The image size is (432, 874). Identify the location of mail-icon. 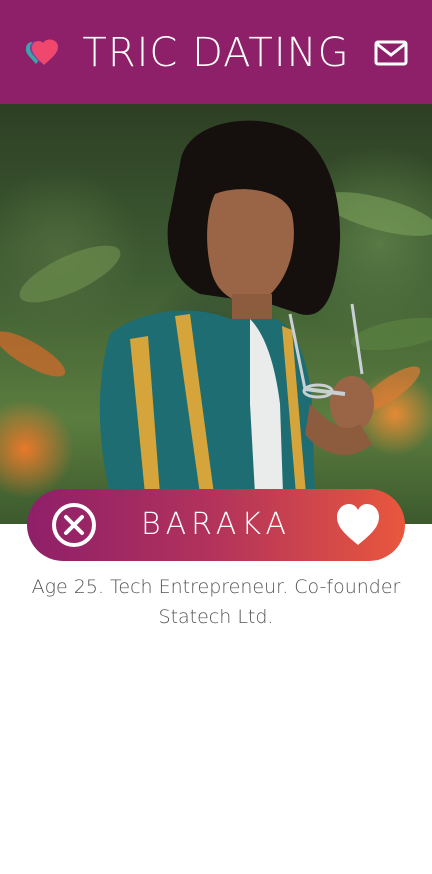
(391, 53).